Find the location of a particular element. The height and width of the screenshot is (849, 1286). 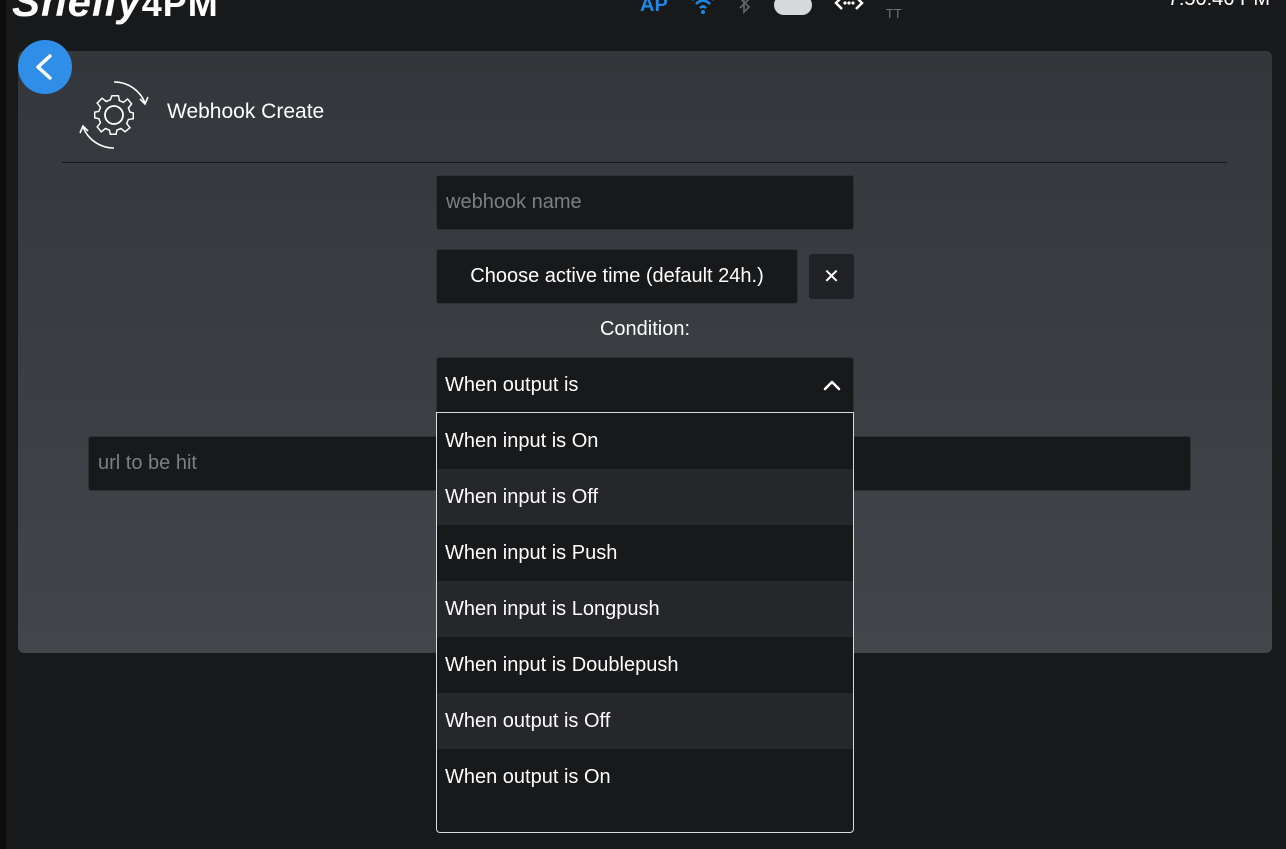

dropdown-option-input-on: When input is On is located at coordinates (645, 441).